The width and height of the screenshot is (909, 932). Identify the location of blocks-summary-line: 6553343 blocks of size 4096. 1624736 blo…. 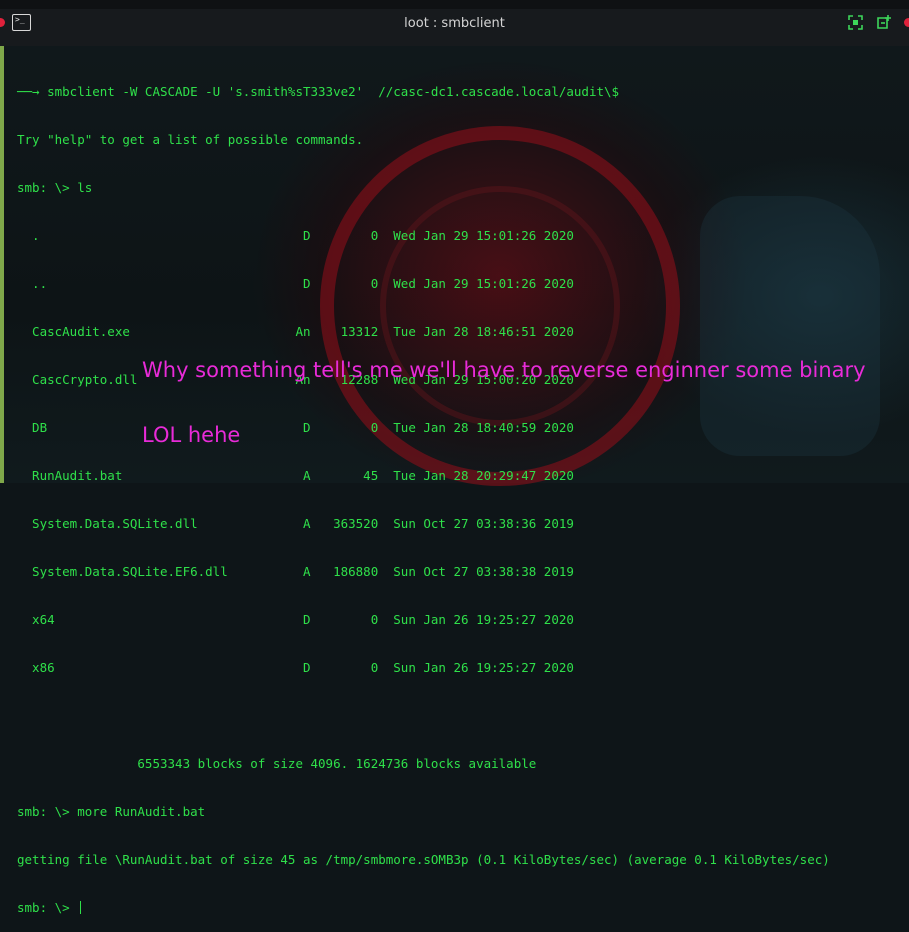
(277, 763).